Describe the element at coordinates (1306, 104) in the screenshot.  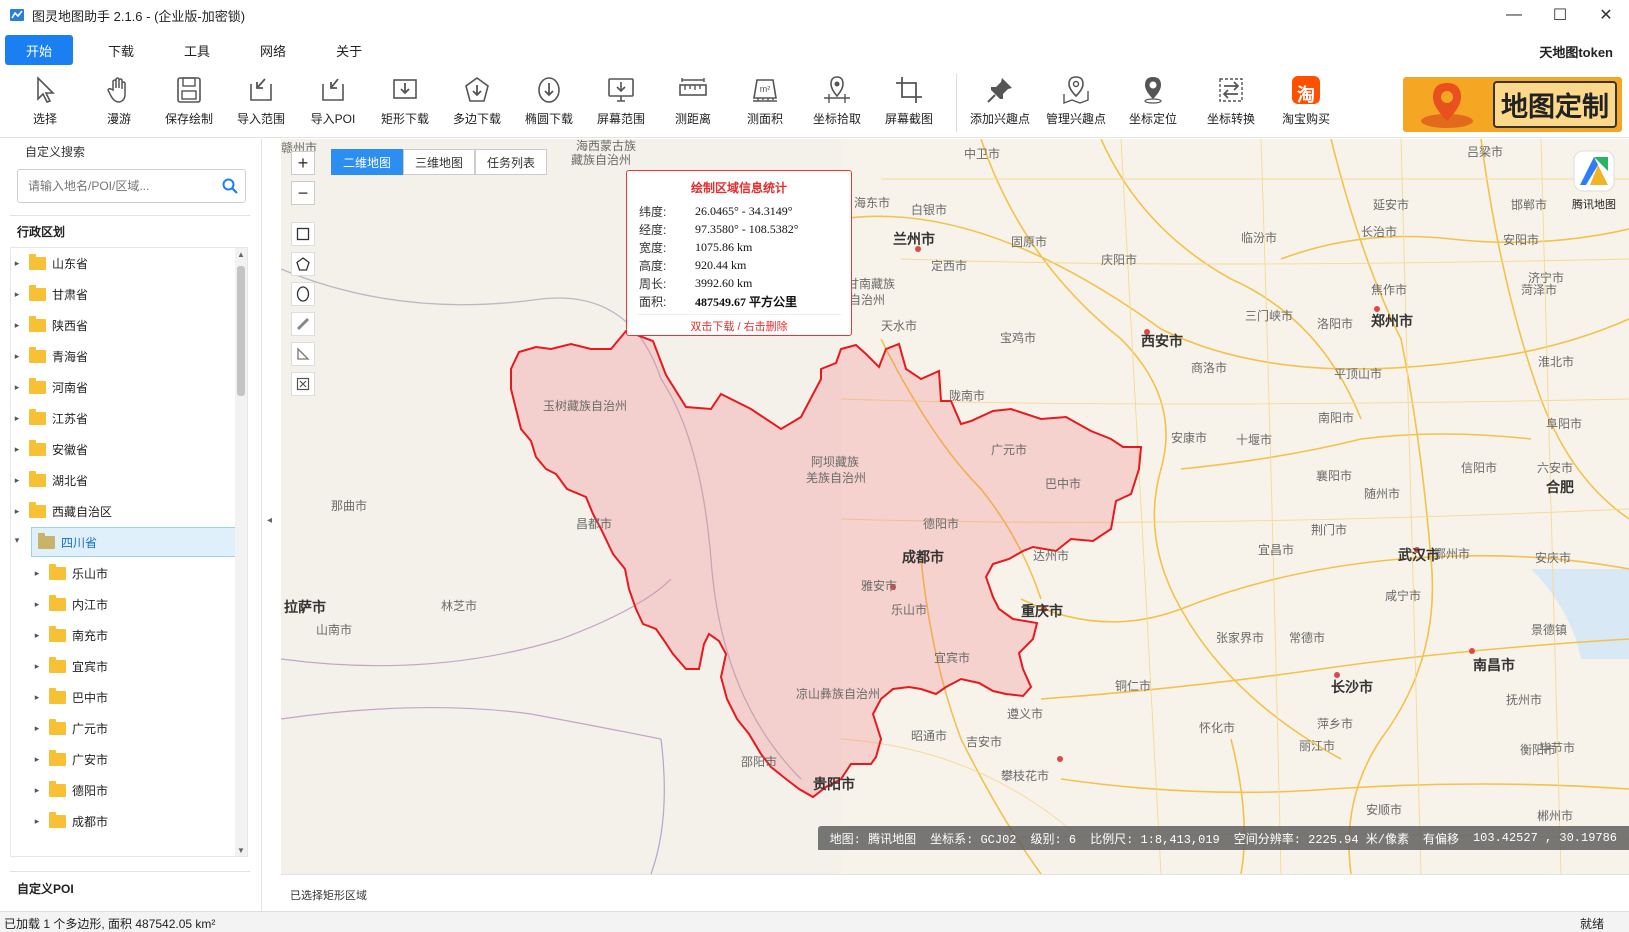
I see `taobao-buy-button: 淘 淘宝购买` at that location.